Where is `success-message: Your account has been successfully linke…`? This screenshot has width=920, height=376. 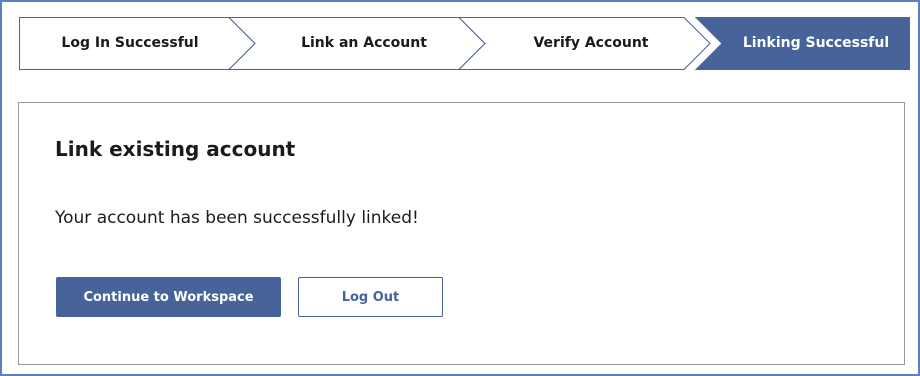
success-message: Your account has been successfully linke… is located at coordinates (237, 218).